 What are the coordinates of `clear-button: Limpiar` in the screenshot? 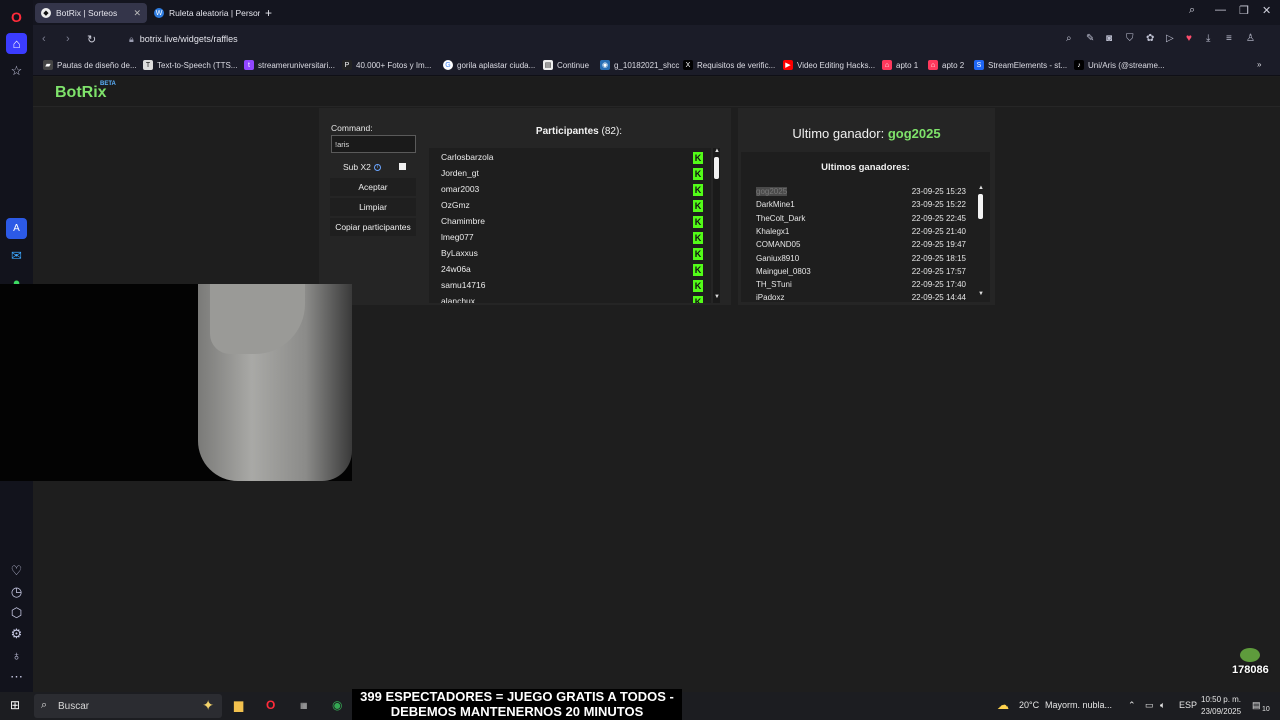 It's located at (373, 207).